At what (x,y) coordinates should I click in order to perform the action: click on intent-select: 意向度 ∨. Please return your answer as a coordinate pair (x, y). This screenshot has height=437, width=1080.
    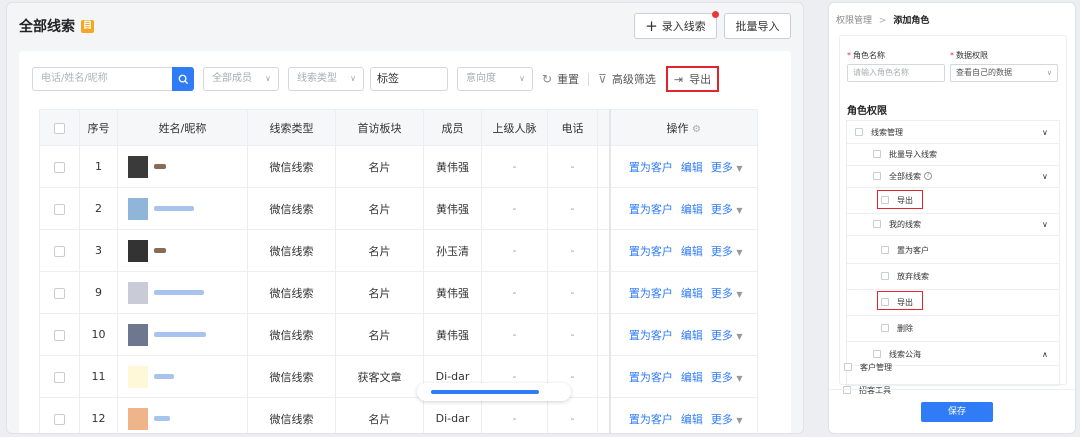
    Looking at the image, I should click on (495, 79).